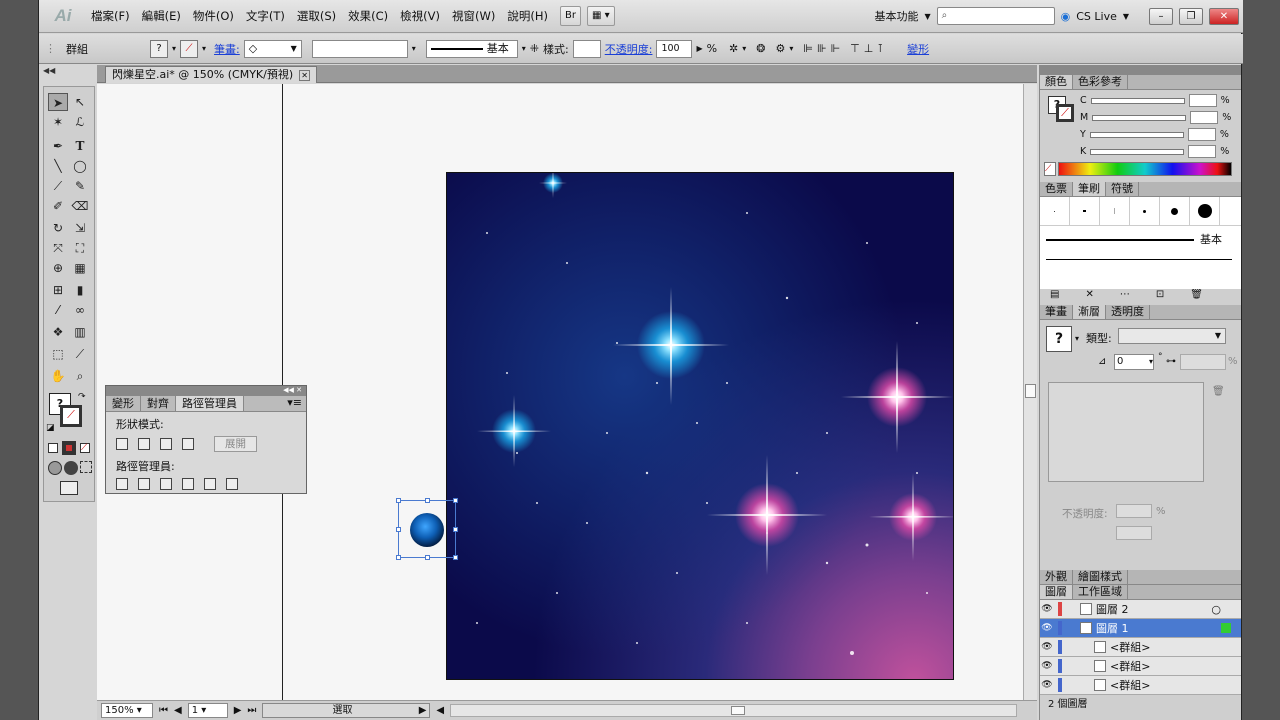  Describe the element at coordinates (86, 467) in the screenshot. I see `draw-inside-icon` at that location.